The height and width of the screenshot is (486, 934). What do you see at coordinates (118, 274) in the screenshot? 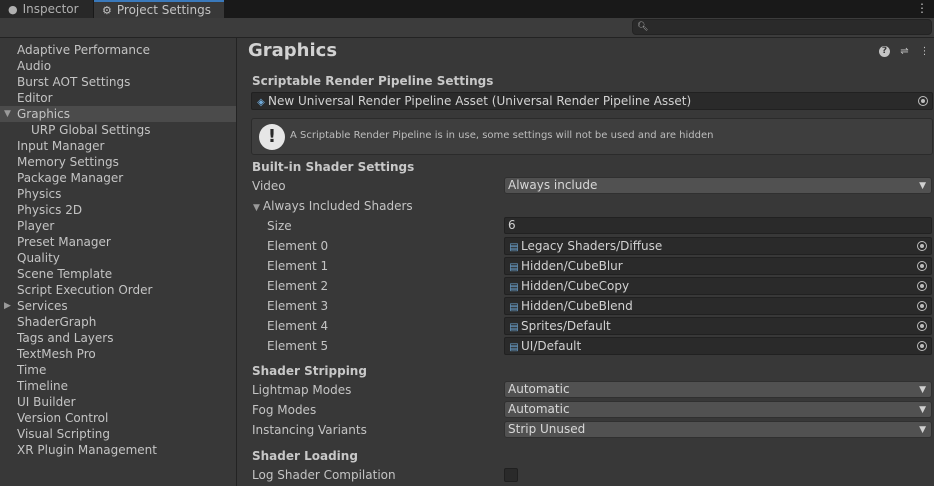
I see `sidebar-item-scene-template: Scene Template` at bounding box center [118, 274].